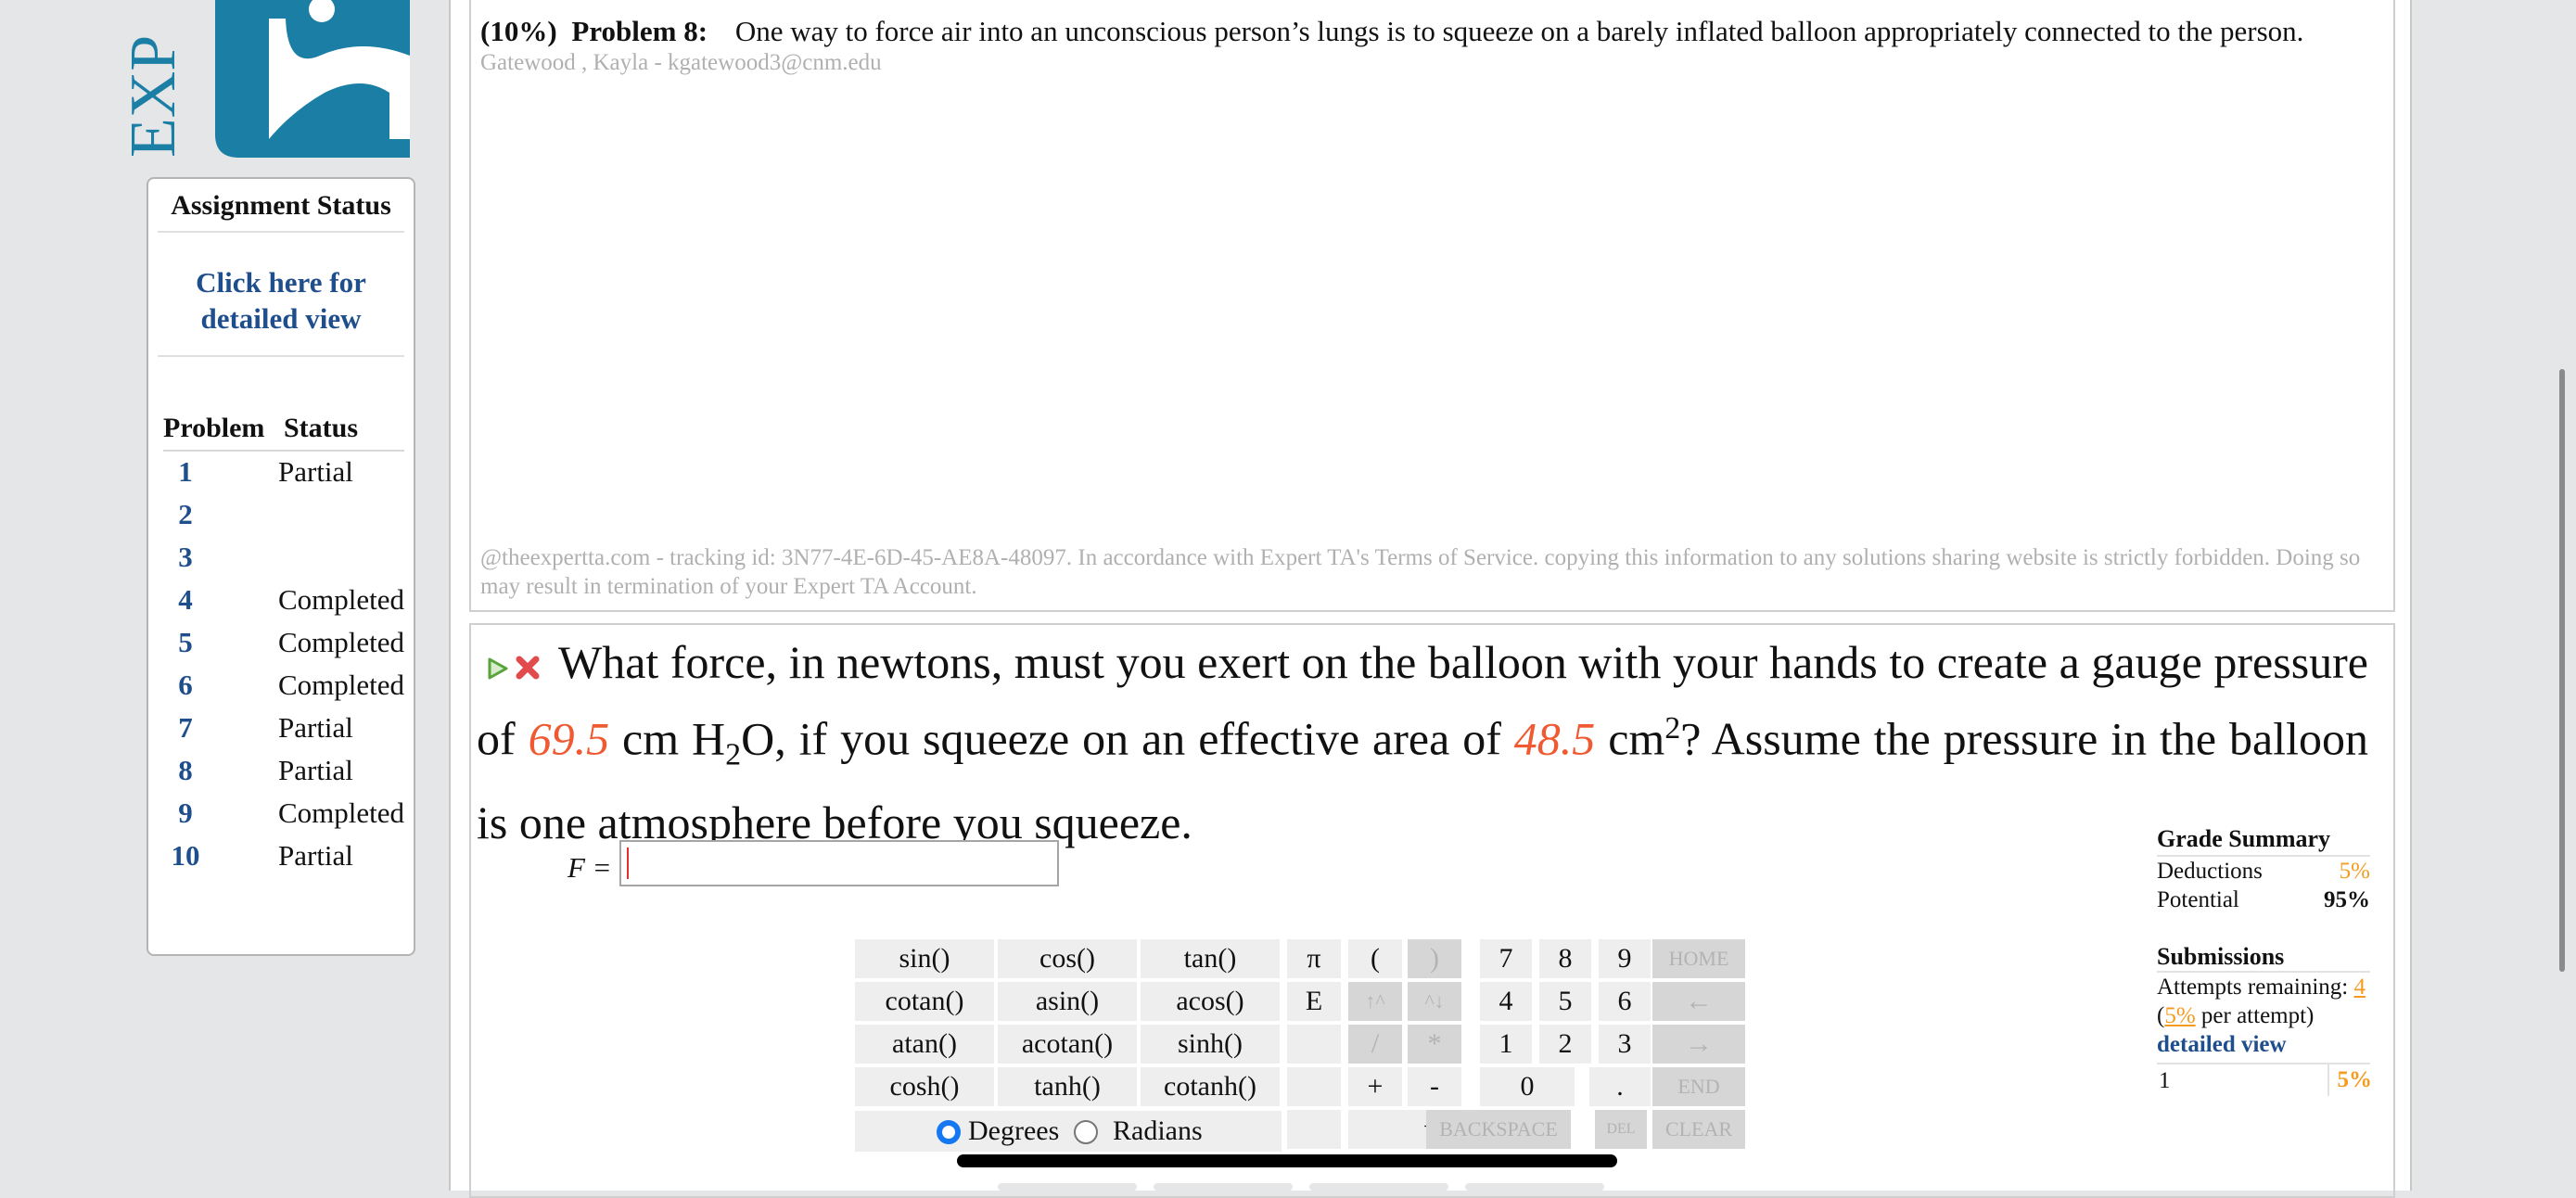 The height and width of the screenshot is (1198, 2576). I want to click on key-5: 5, so click(1565, 1001).